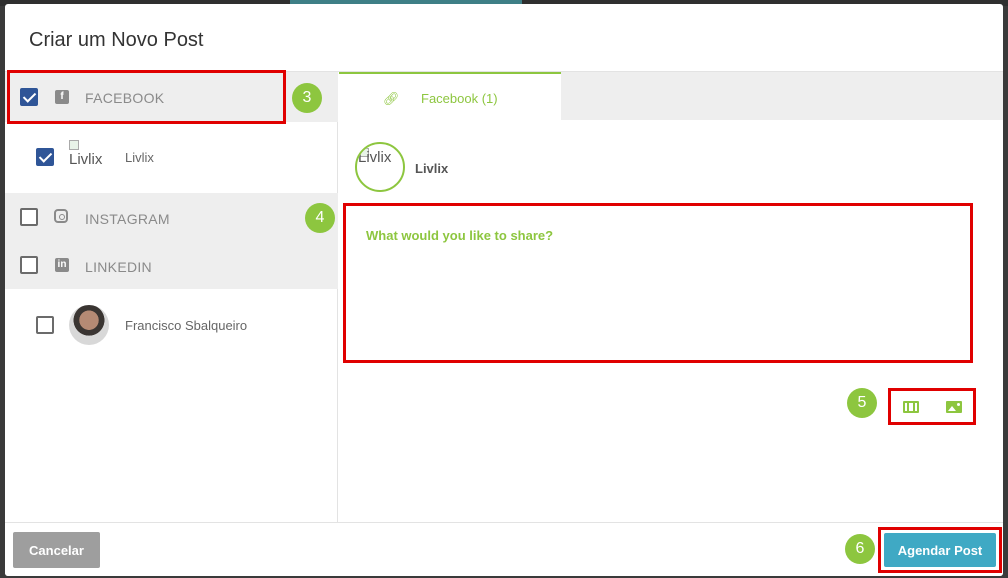 The height and width of the screenshot is (578, 1008). What do you see at coordinates (171, 157) in the screenshot?
I see `account-row-livlix: Livlix Livlix` at bounding box center [171, 157].